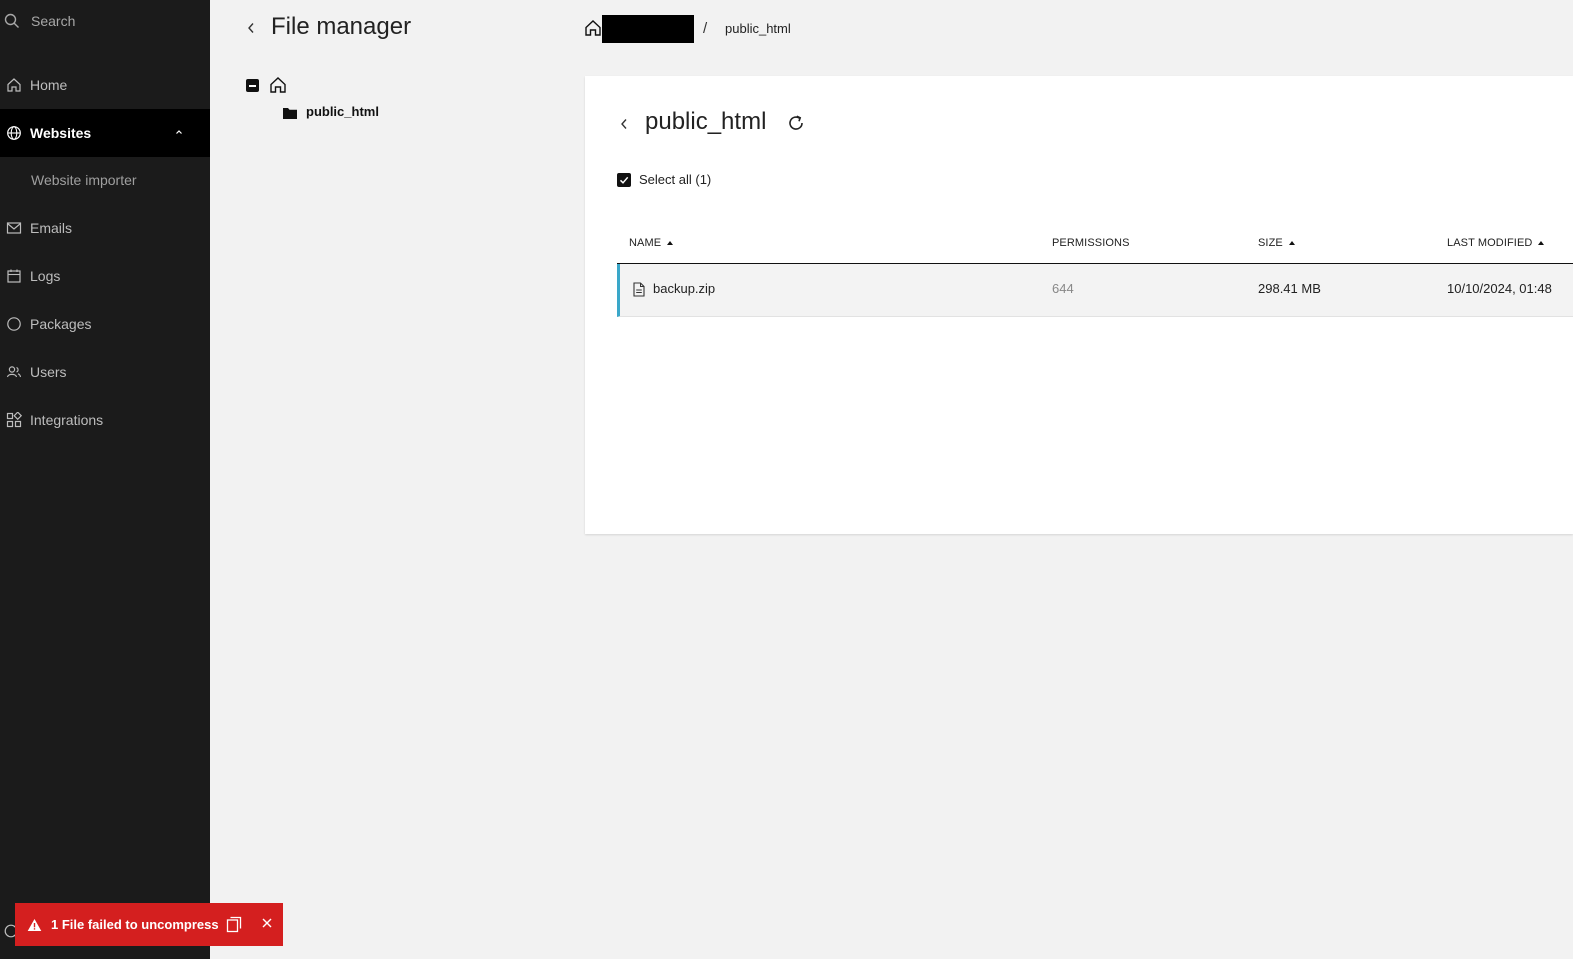 Image resolution: width=1573 pixels, height=959 pixels. Describe the element at coordinates (61, 133) in the screenshot. I see `sidebar-item-label: Websites` at that location.